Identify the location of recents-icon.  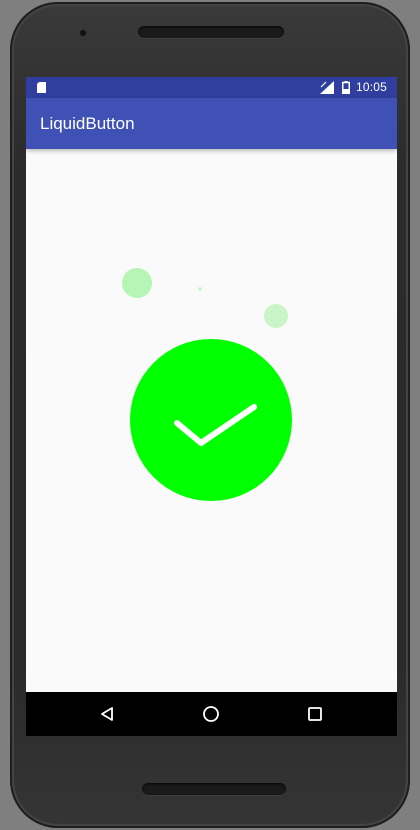
(315, 714).